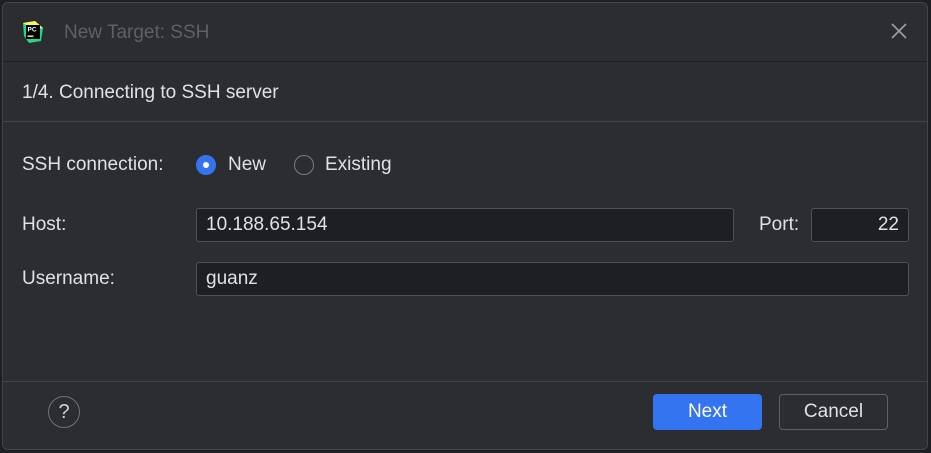 The height and width of the screenshot is (453, 931). Describe the element at coordinates (552, 279) in the screenshot. I see `username-input: guanz` at that location.